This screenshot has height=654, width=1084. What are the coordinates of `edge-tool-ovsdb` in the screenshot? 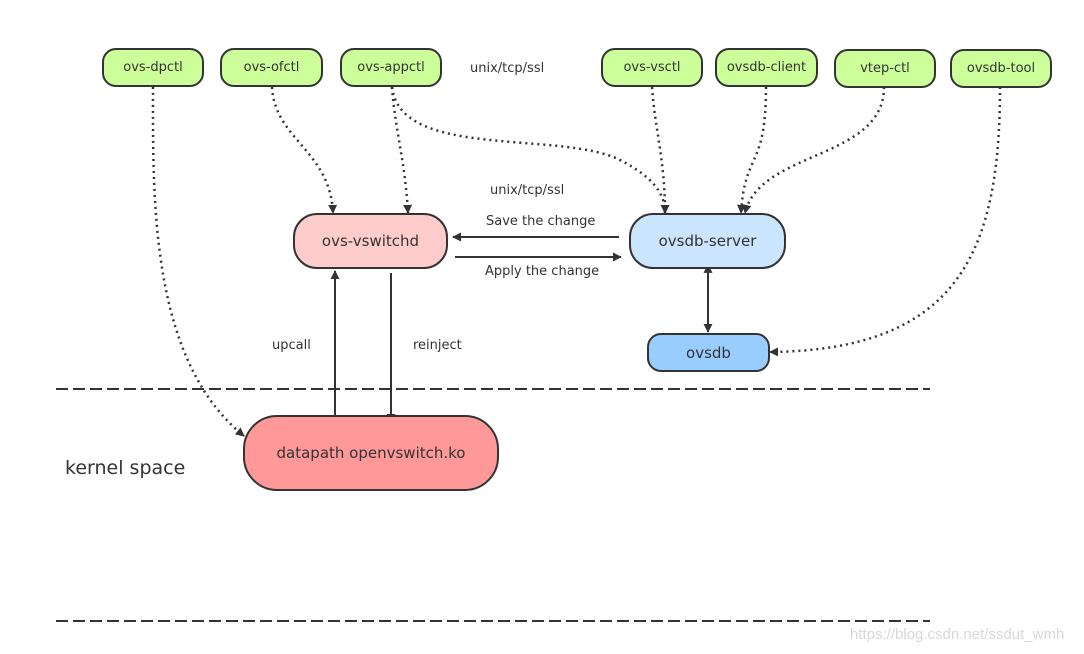 It's located at (885, 221).